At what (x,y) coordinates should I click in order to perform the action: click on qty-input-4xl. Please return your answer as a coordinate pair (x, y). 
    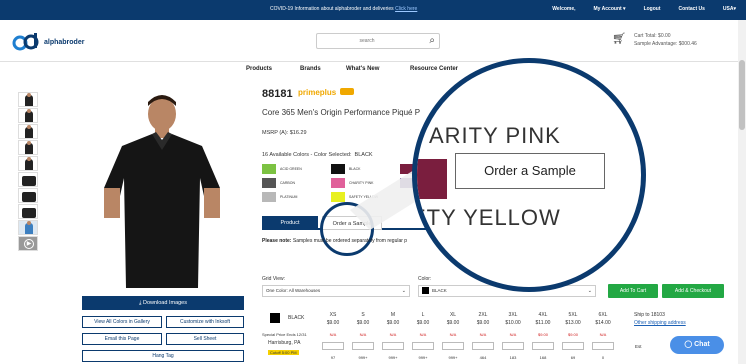
    Looking at the image, I should click on (543, 346).